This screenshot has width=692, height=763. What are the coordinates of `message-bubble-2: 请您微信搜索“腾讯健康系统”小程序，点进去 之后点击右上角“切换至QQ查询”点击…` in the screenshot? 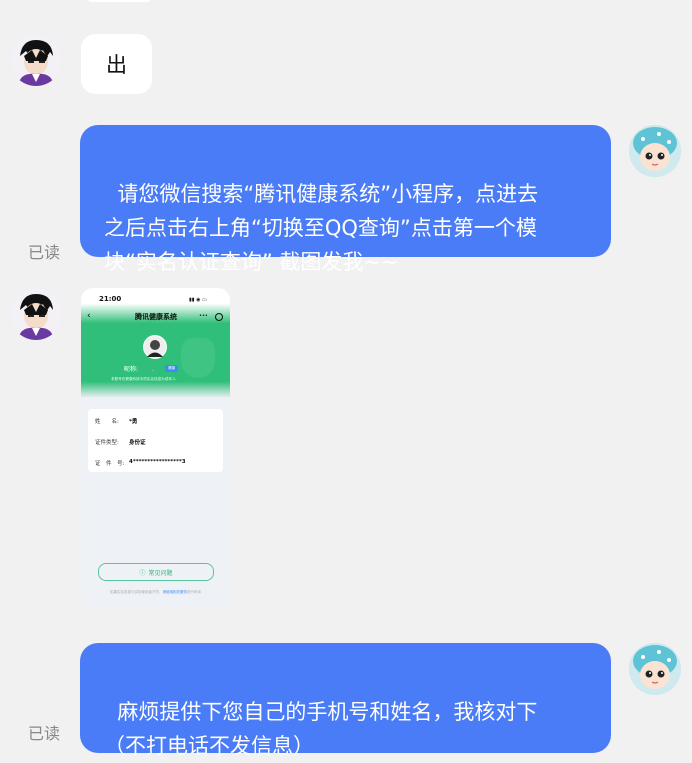 It's located at (345, 199).